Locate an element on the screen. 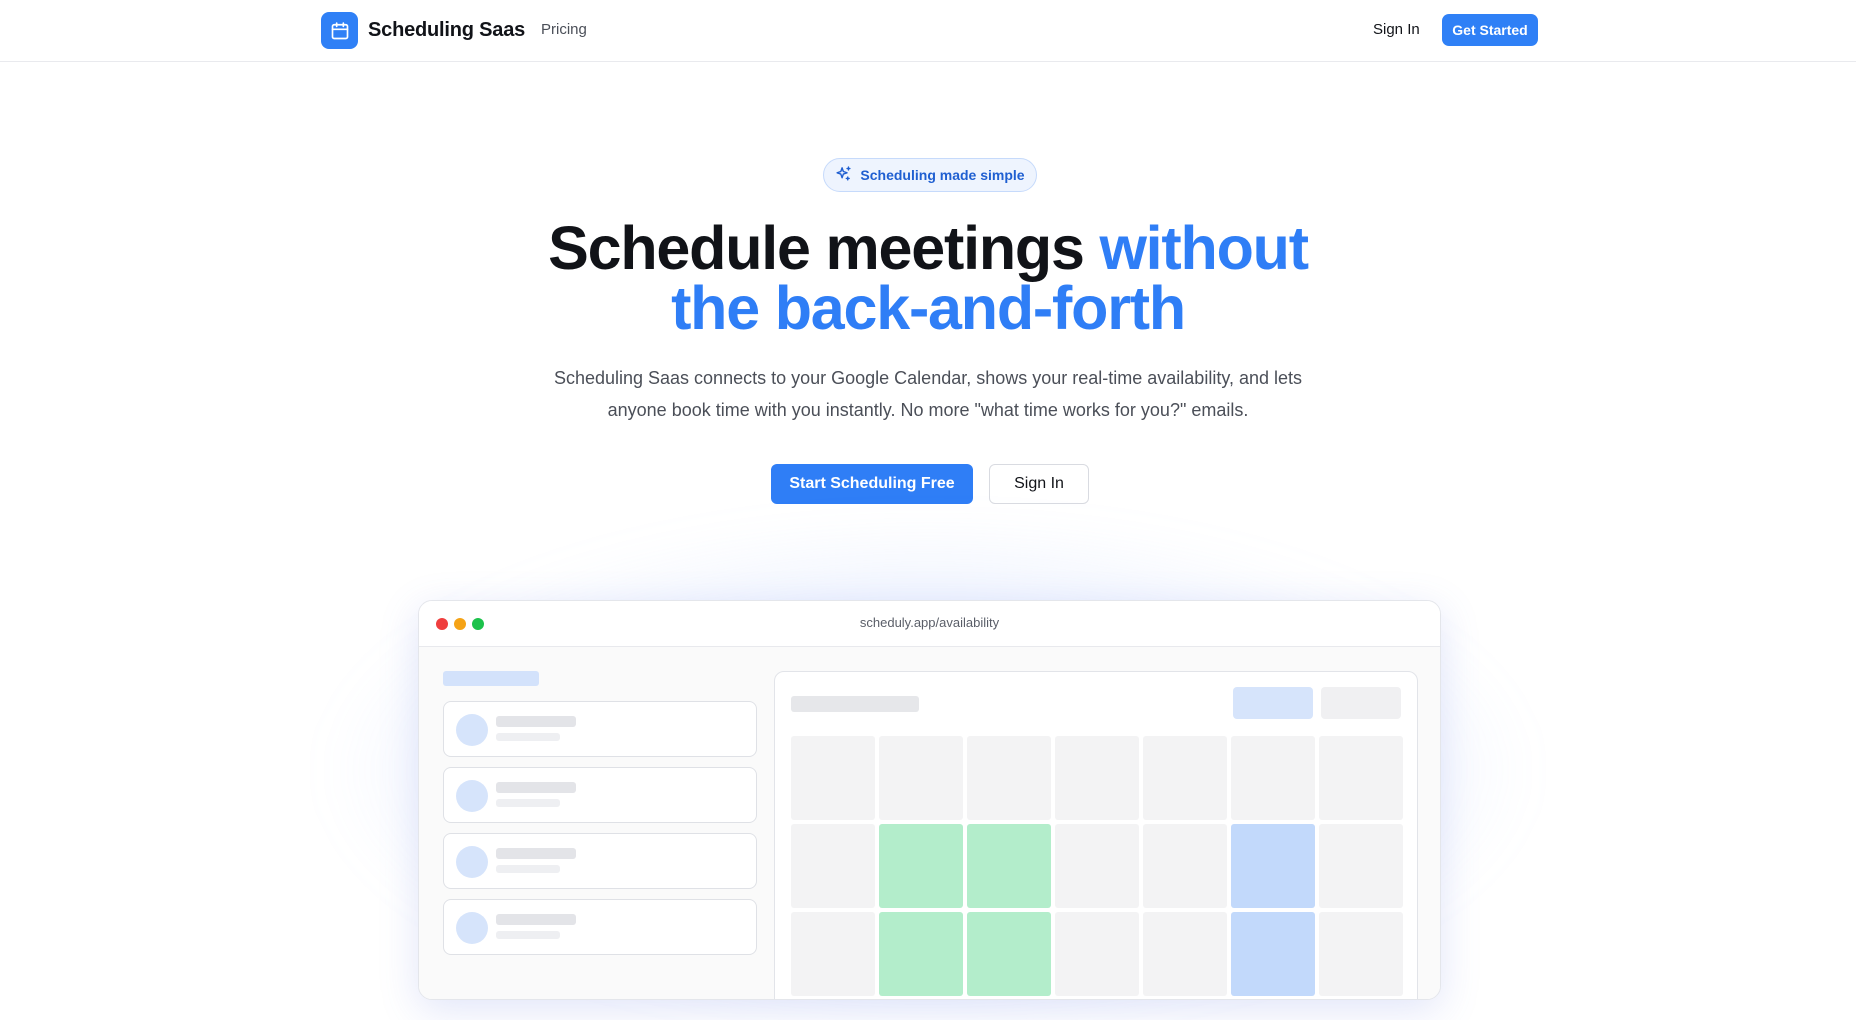  headline-accent-1: without is located at coordinates (1204, 248).